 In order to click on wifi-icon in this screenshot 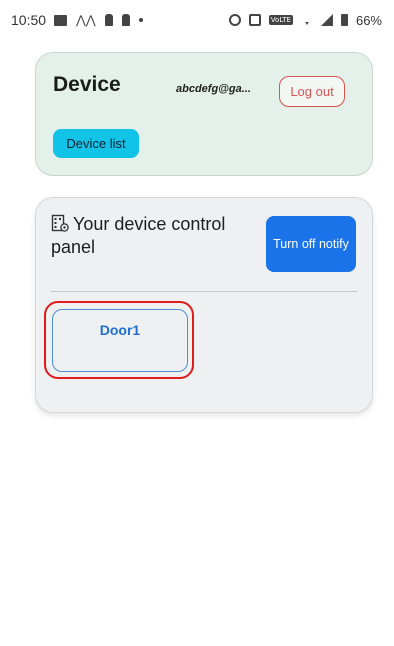, I will do `click(306, 20)`.